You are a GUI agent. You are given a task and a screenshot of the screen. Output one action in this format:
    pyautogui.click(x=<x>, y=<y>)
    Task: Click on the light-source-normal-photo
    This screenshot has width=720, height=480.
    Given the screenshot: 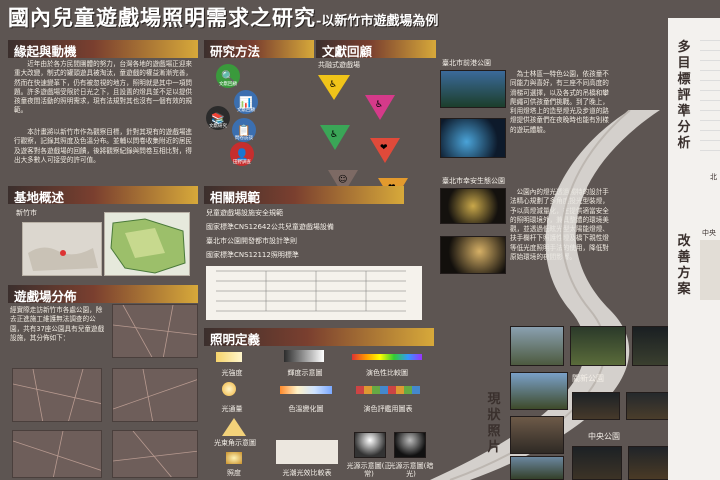 What is the action you would take?
    pyautogui.click(x=370, y=445)
    